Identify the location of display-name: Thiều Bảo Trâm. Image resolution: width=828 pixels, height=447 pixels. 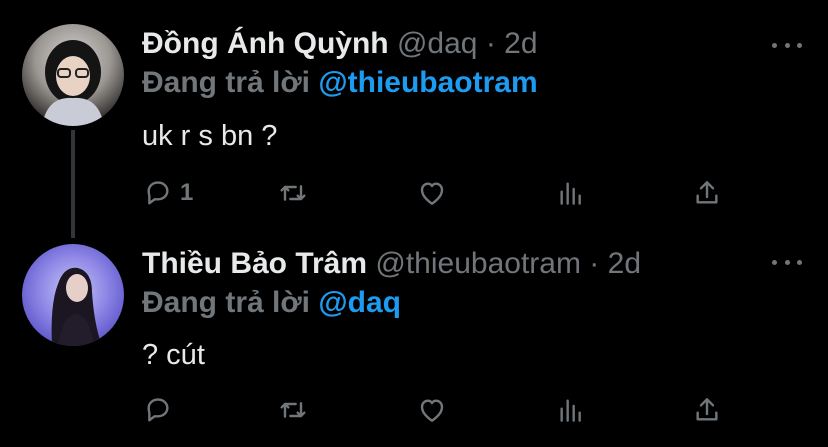
(254, 263).